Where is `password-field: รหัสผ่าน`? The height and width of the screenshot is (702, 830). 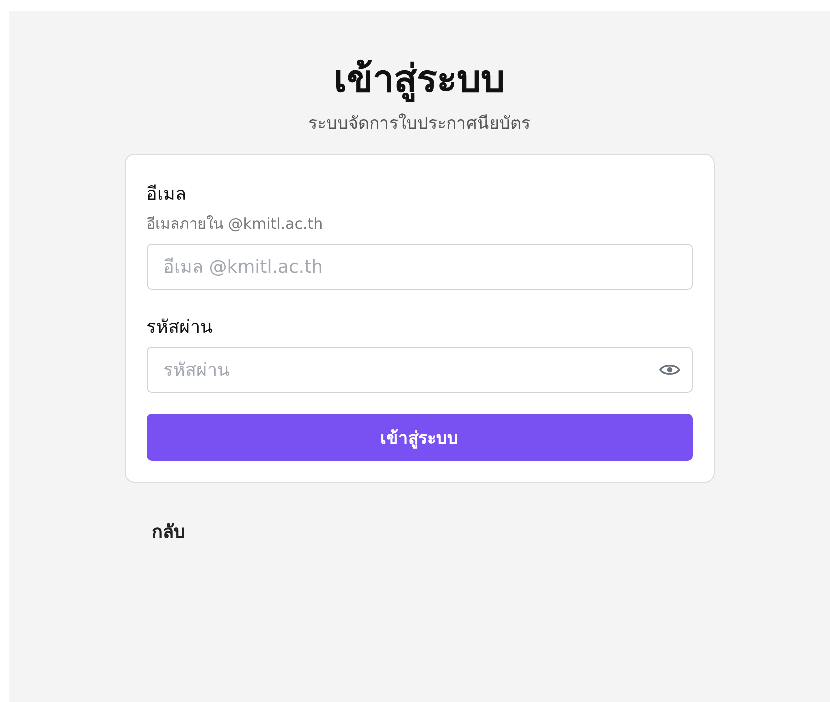 password-field: รหัสผ่าน is located at coordinates (419, 370).